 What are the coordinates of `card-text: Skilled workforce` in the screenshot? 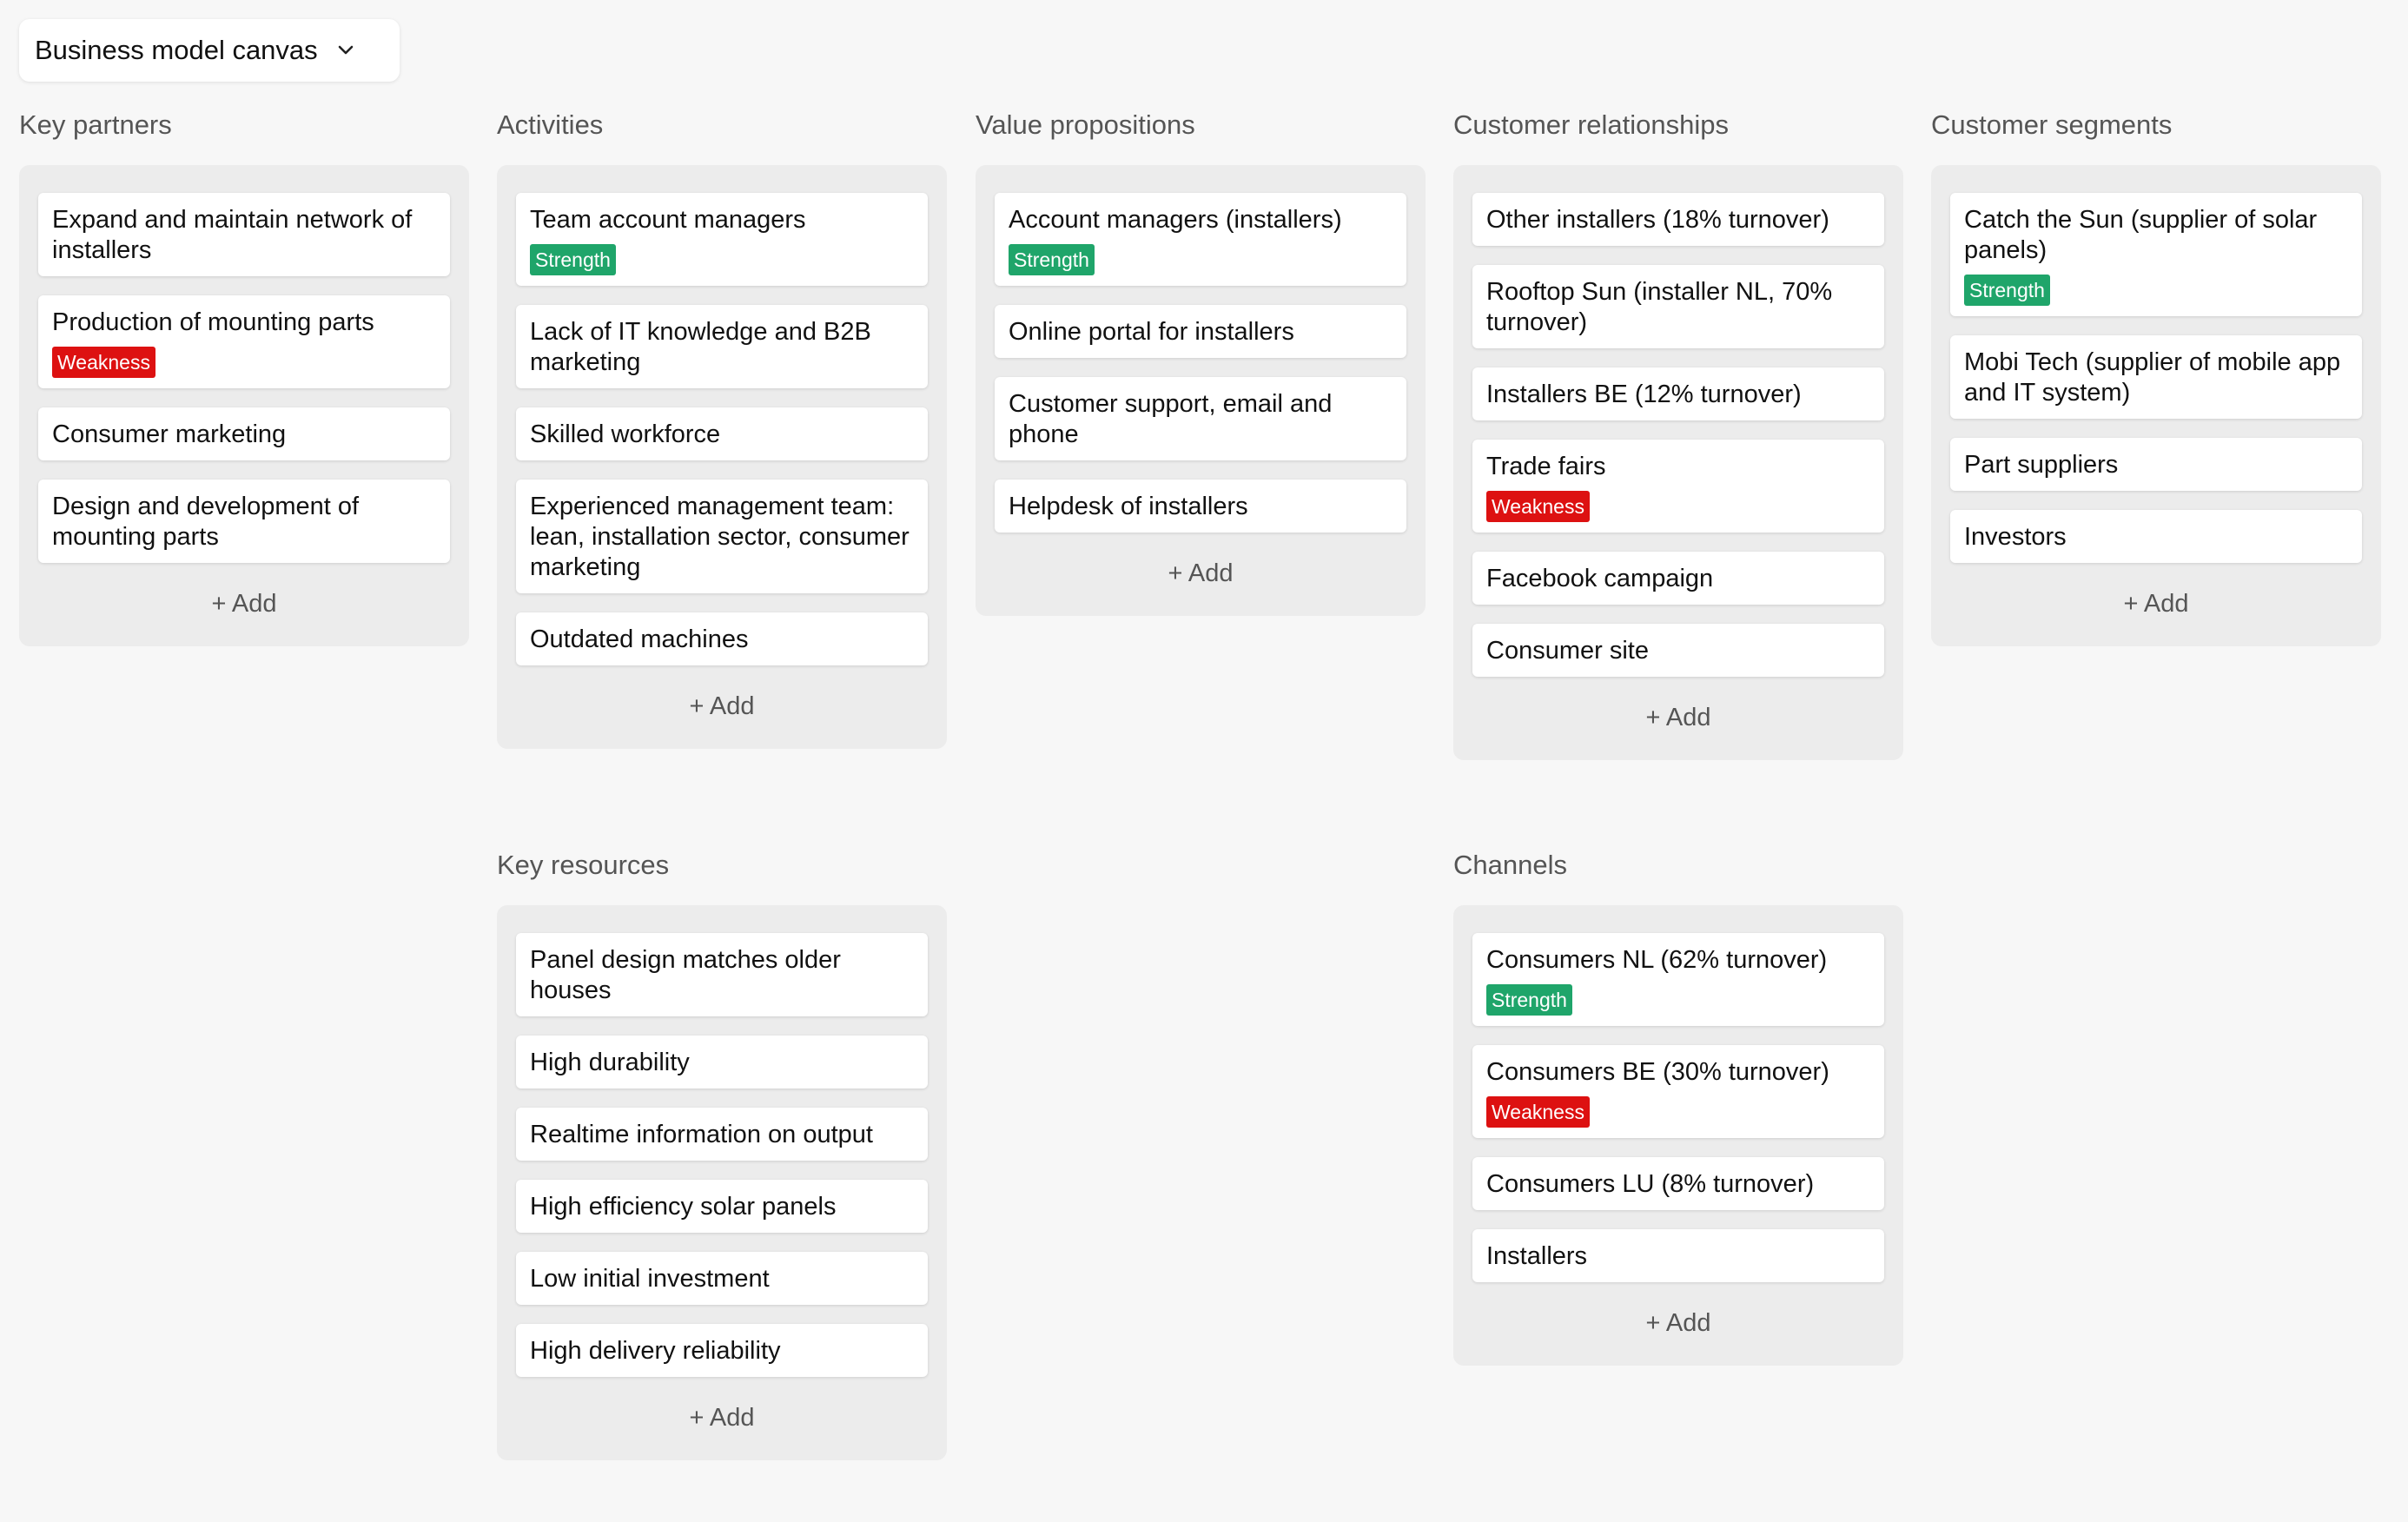 It's located at (626, 434).